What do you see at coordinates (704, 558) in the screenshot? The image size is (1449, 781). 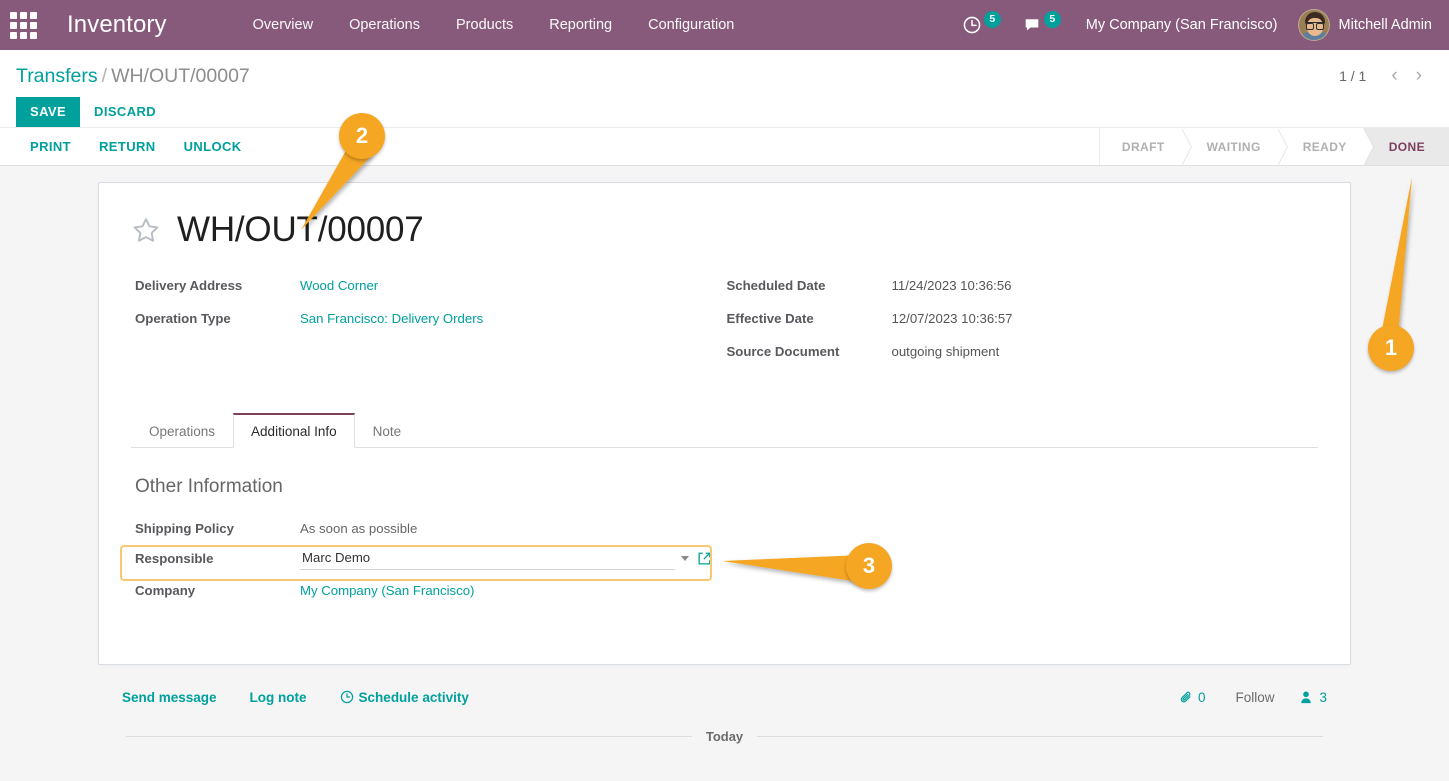 I see `external-link-icon` at bounding box center [704, 558].